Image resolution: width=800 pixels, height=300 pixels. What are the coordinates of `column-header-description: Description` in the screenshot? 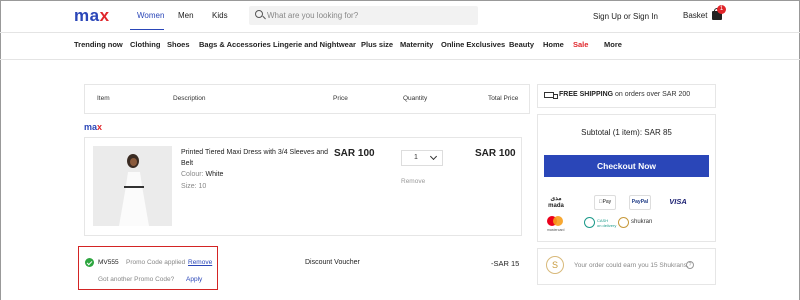 It's located at (189, 98).